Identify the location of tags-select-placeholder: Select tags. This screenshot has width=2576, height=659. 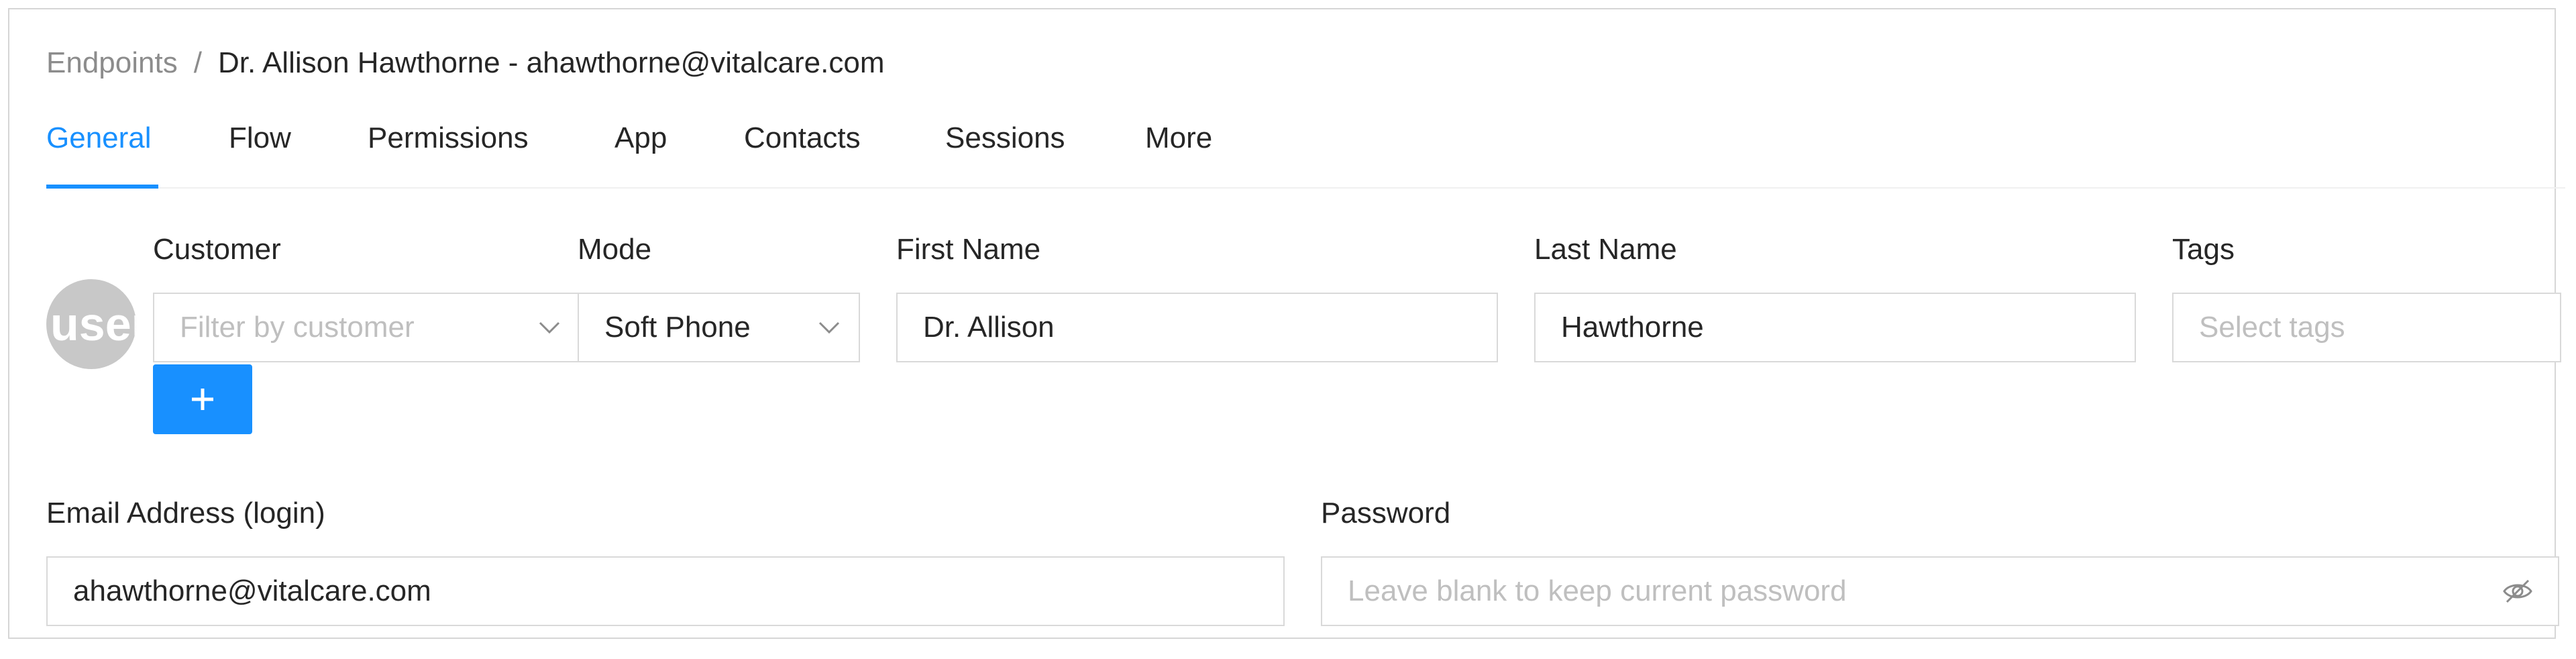
(2272, 327).